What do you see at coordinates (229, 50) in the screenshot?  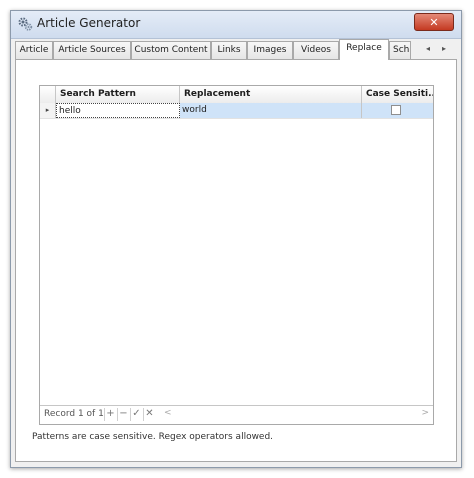 I see `tab-links: Links` at bounding box center [229, 50].